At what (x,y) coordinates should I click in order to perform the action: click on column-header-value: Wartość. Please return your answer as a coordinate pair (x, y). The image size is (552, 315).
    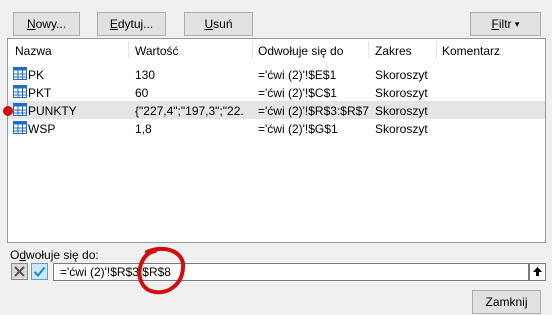
    Looking at the image, I should click on (157, 51).